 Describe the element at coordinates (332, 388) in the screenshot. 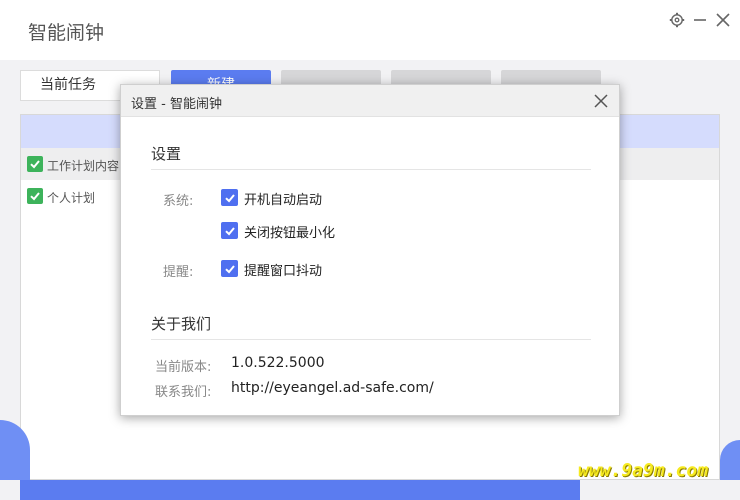

I see `contact-link: http://eyeangel.ad-safe.com/` at that location.